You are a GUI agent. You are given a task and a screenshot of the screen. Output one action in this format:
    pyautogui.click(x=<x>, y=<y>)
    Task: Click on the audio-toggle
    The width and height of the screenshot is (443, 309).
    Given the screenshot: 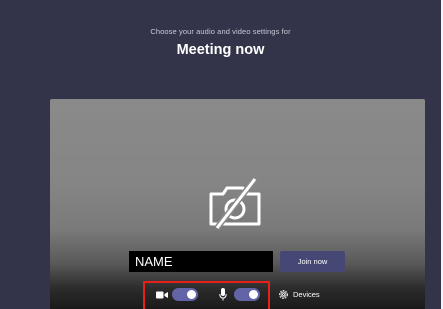 What is the action you would take?
    pyautogui.click(x=247, y=294)
    